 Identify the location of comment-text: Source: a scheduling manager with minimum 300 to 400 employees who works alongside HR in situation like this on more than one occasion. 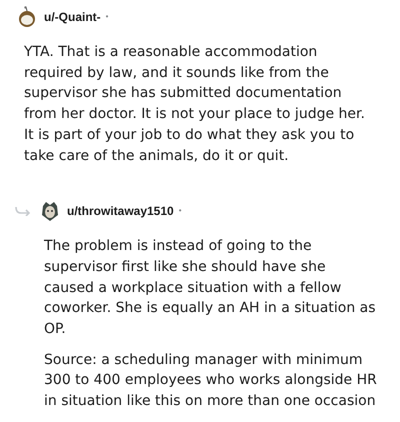
(211, 381).